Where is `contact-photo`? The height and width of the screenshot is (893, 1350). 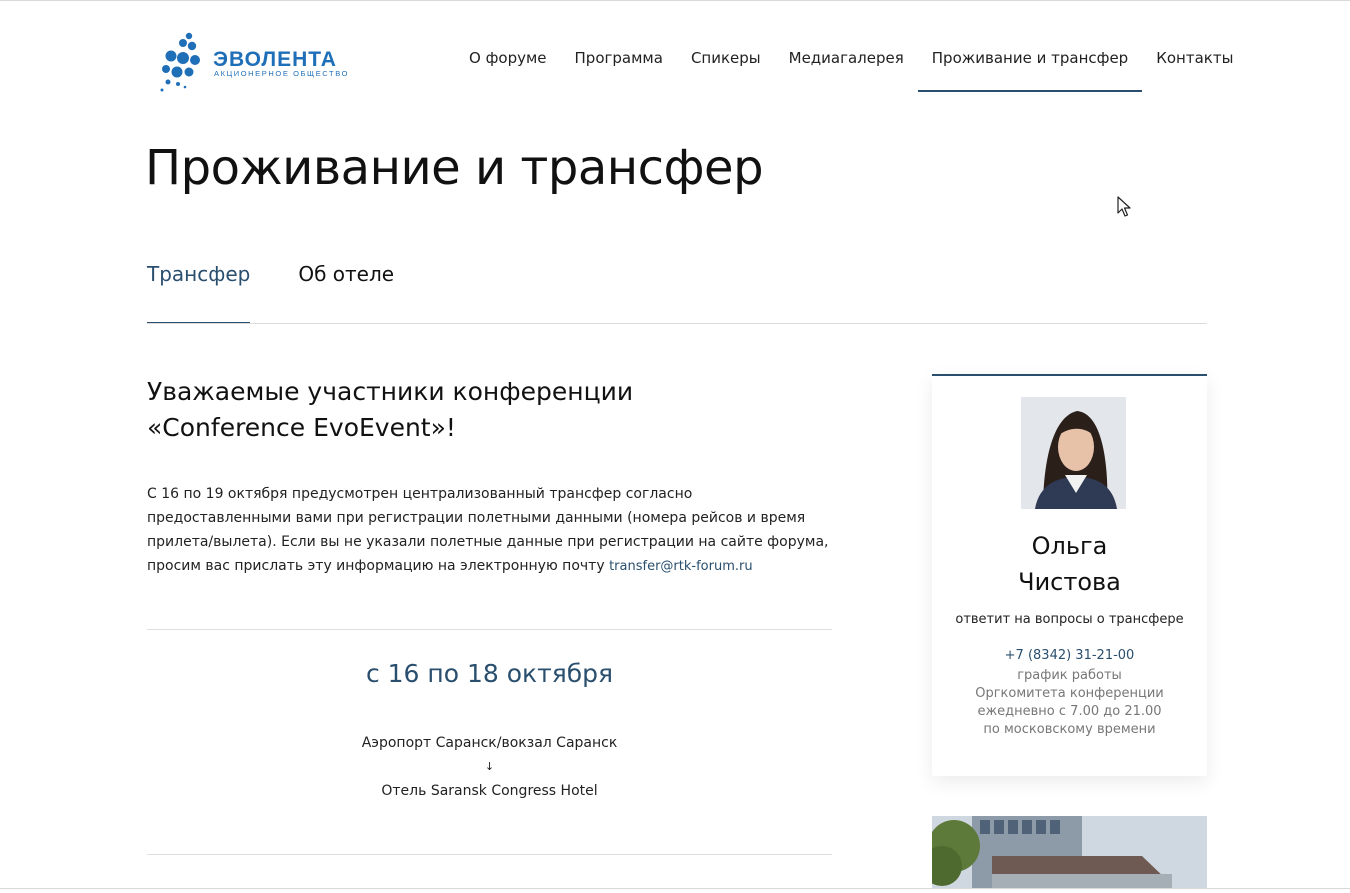
contact-photo is located at coordinates (1073, 453).